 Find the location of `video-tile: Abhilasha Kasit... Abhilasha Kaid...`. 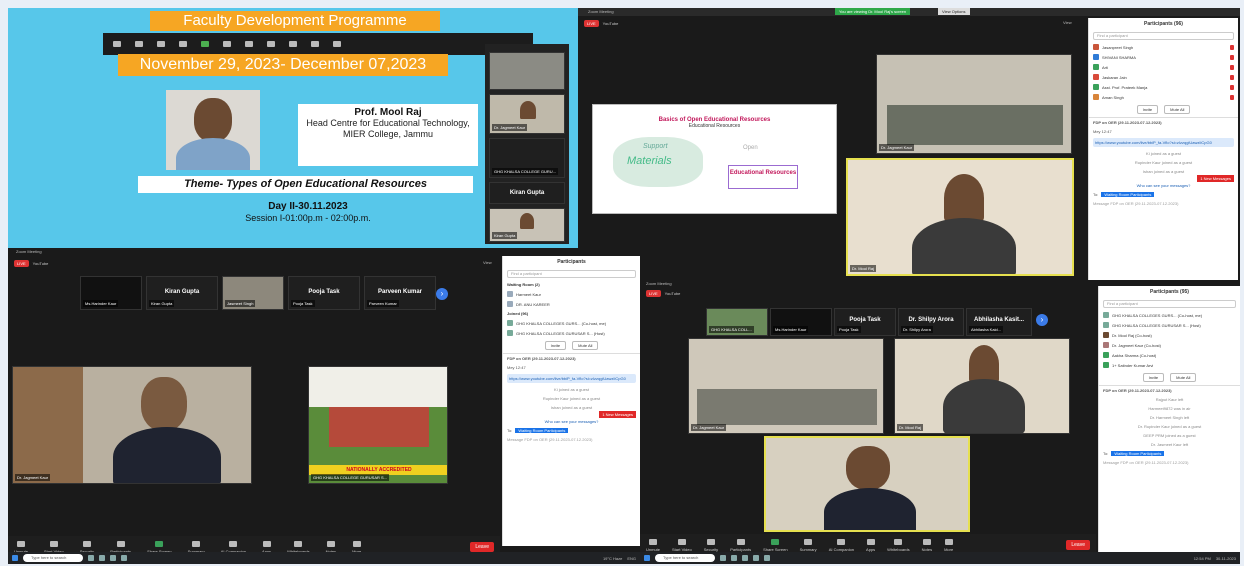

video-tile: Abhilasha Kasit... Abhilasha Kaid... is located at coordinates (999, 322).